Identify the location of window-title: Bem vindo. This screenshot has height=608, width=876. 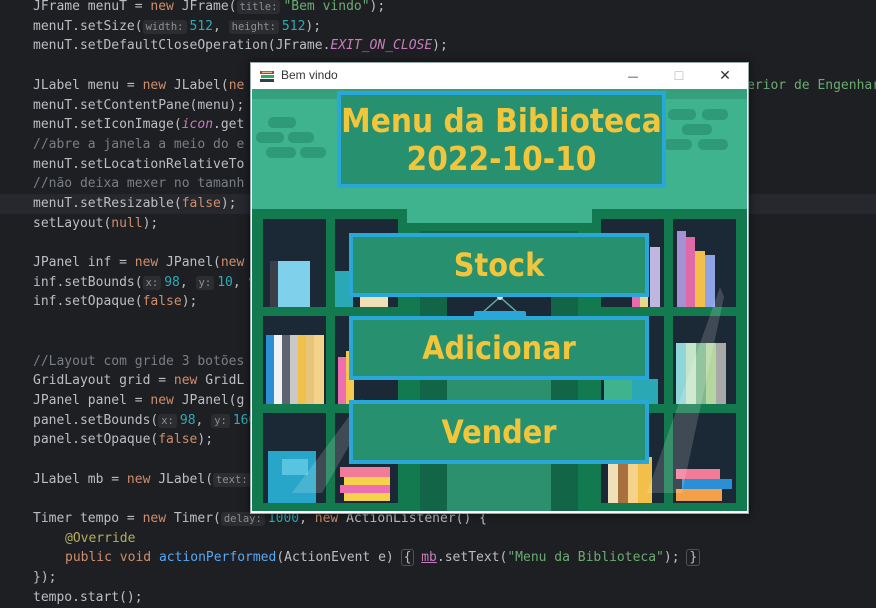
(309, 75).